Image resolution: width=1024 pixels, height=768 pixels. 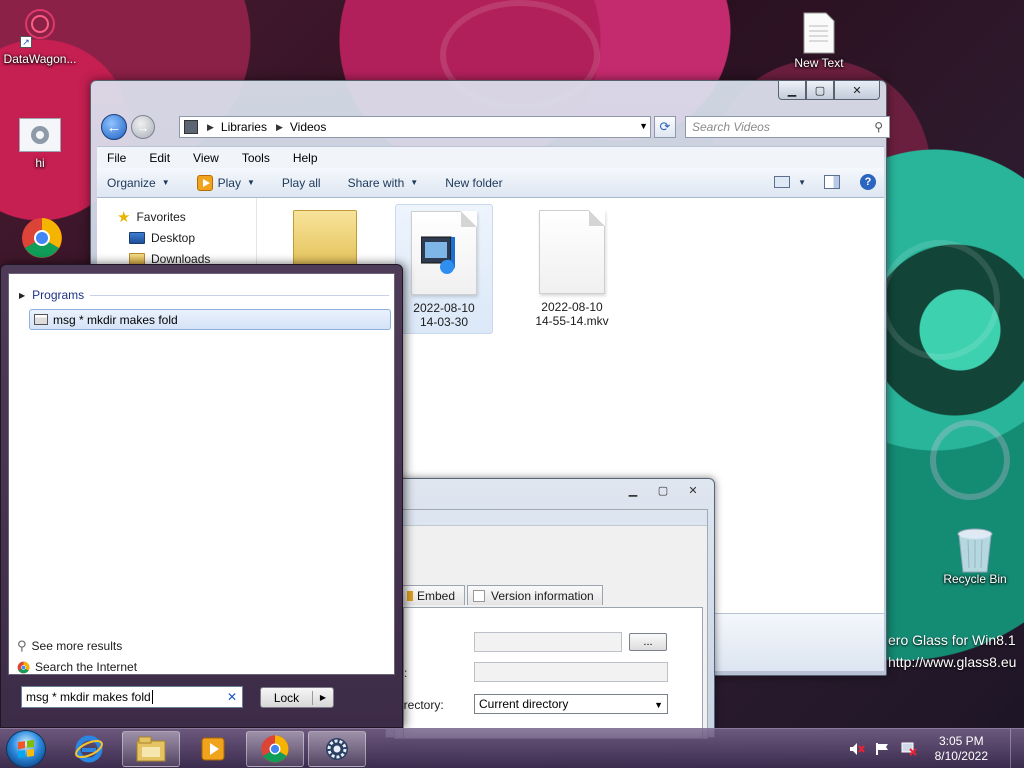 What do you see at coordinates (473, 183) in the screenshot?
I see `new-folder-button: New folder` at bounding box center [473, 183].